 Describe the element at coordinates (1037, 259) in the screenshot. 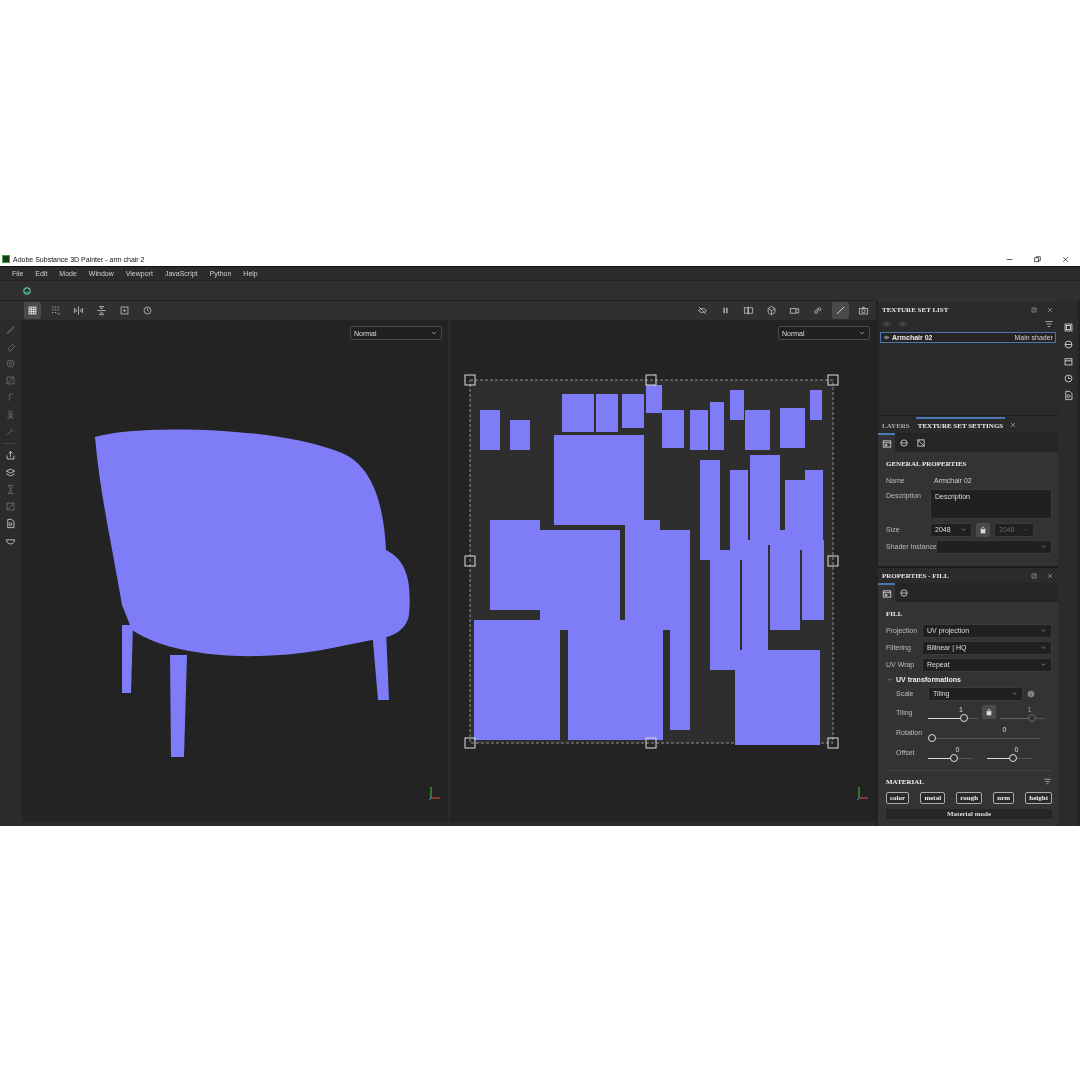

I see `restore-button` at that location.